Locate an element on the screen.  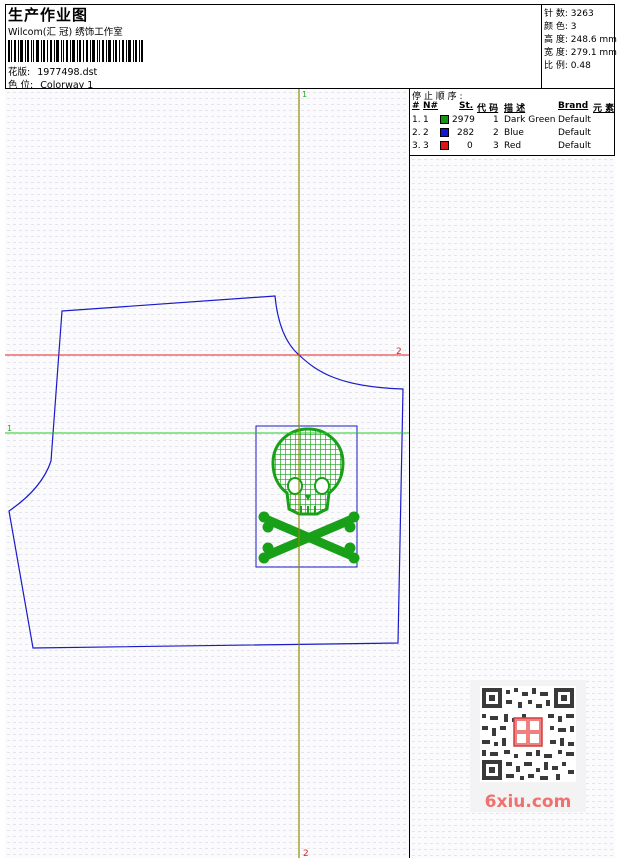
col-element: 元 素 is located at coordinates (604, 109).